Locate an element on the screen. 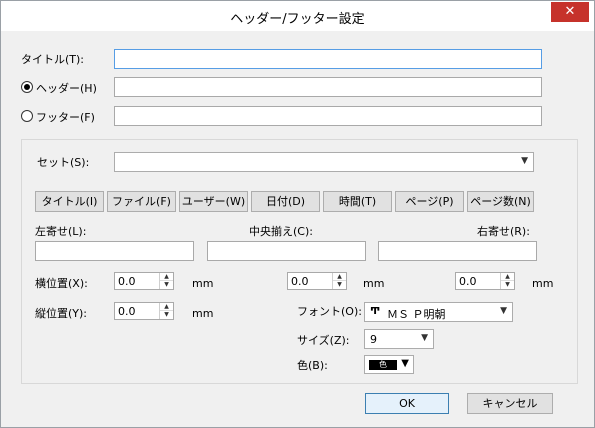 The image size is (595, 428). center-align-label: 中央揃え(C): is located at coordinates (281, 231).